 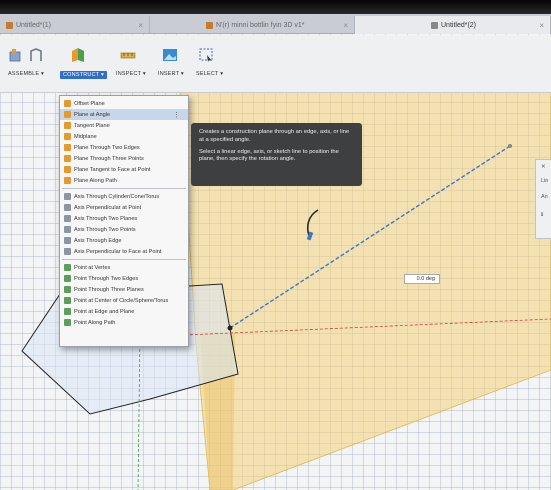 I want to click on plane-three-points-icon, so click(x=67, y=158).